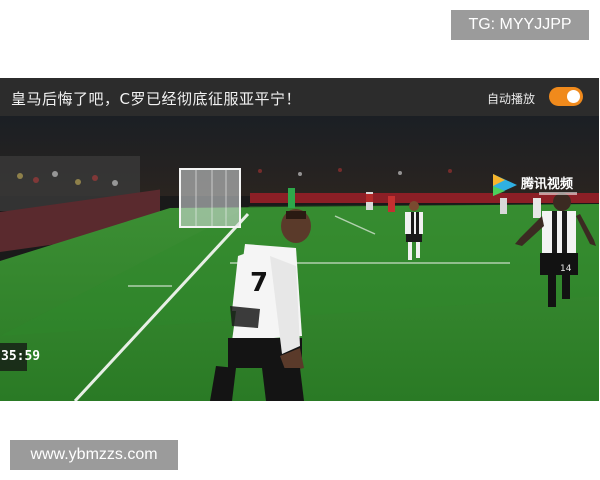 This screenshot has width=600, height=480. What do you see at coordinates (259, 283) in the screenshot?
I see `svg-text: 7` at bounding box center [259, 283].